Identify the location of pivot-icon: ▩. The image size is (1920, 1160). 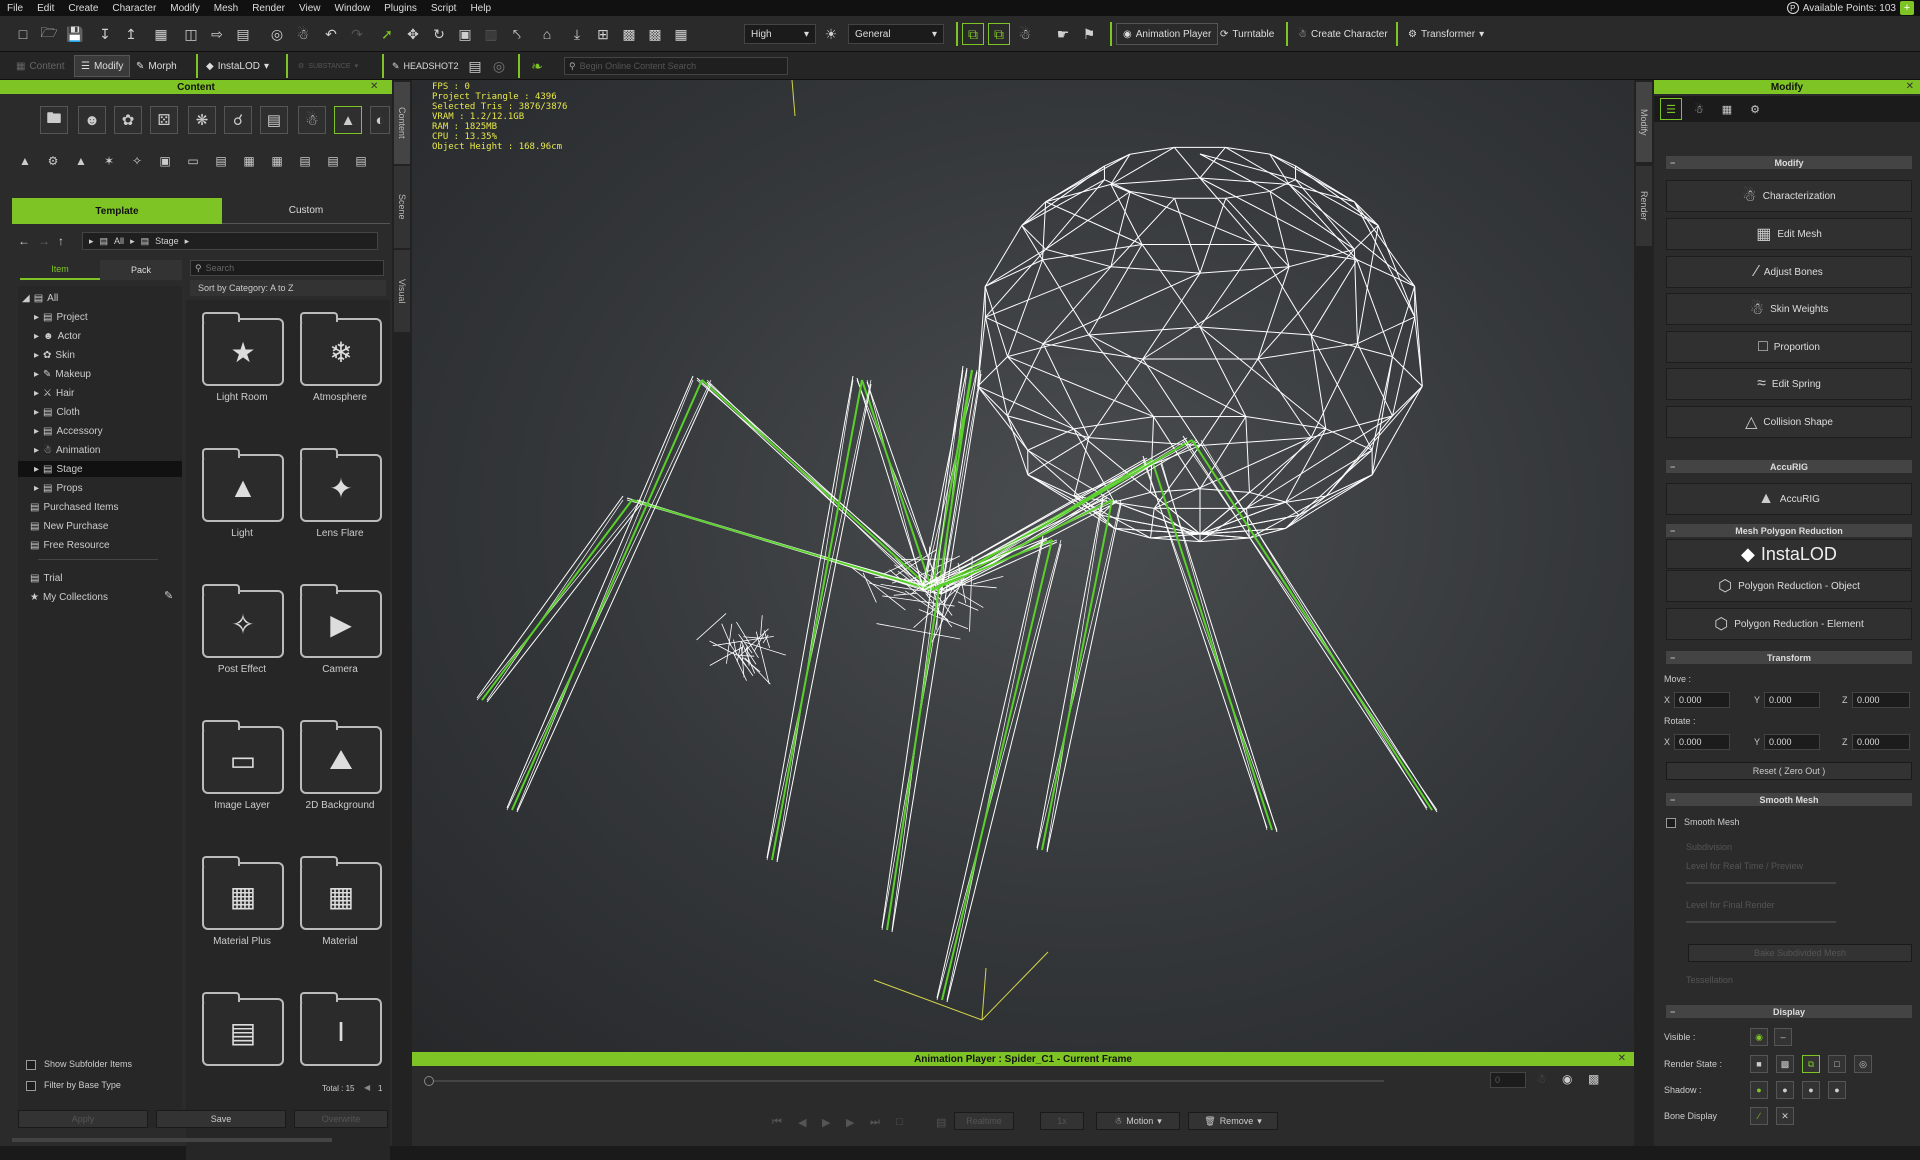
(655, 34).